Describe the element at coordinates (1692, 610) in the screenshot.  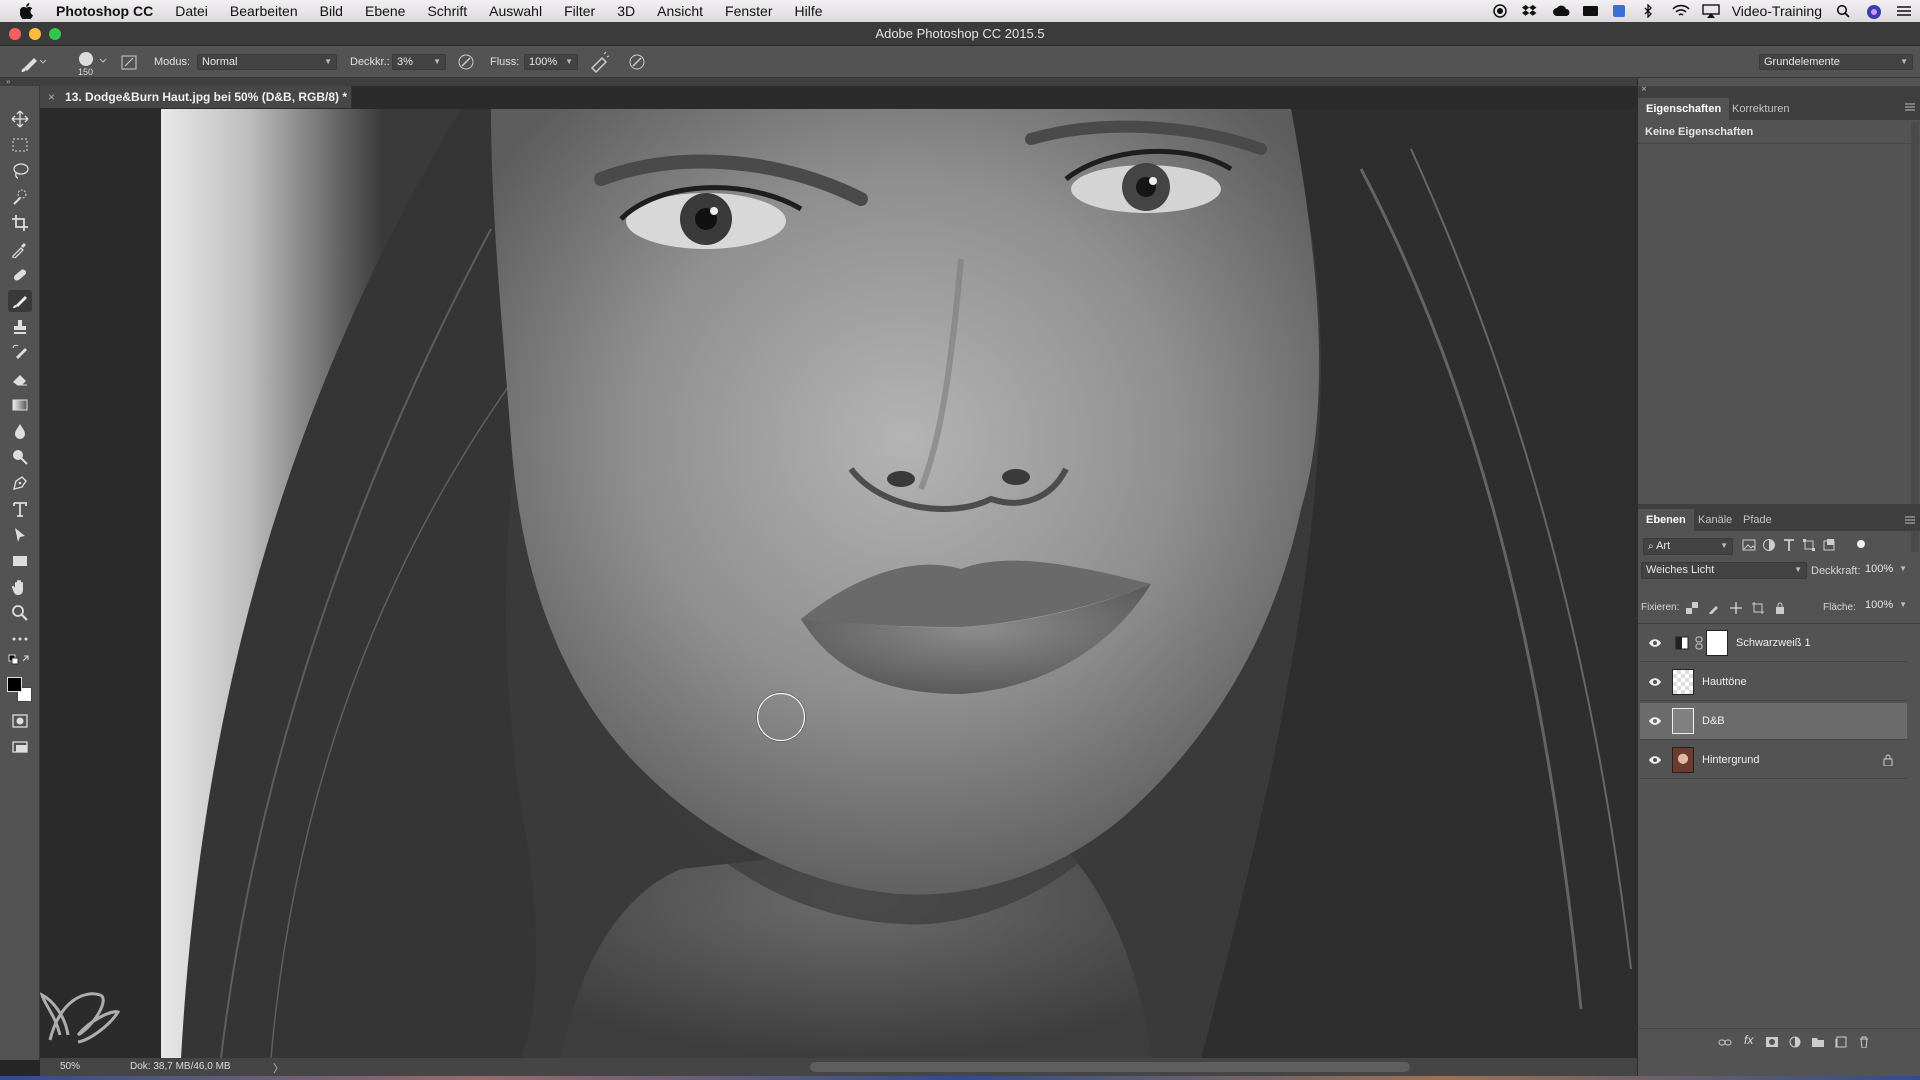
I see `lock-transparent-icon` at that location.